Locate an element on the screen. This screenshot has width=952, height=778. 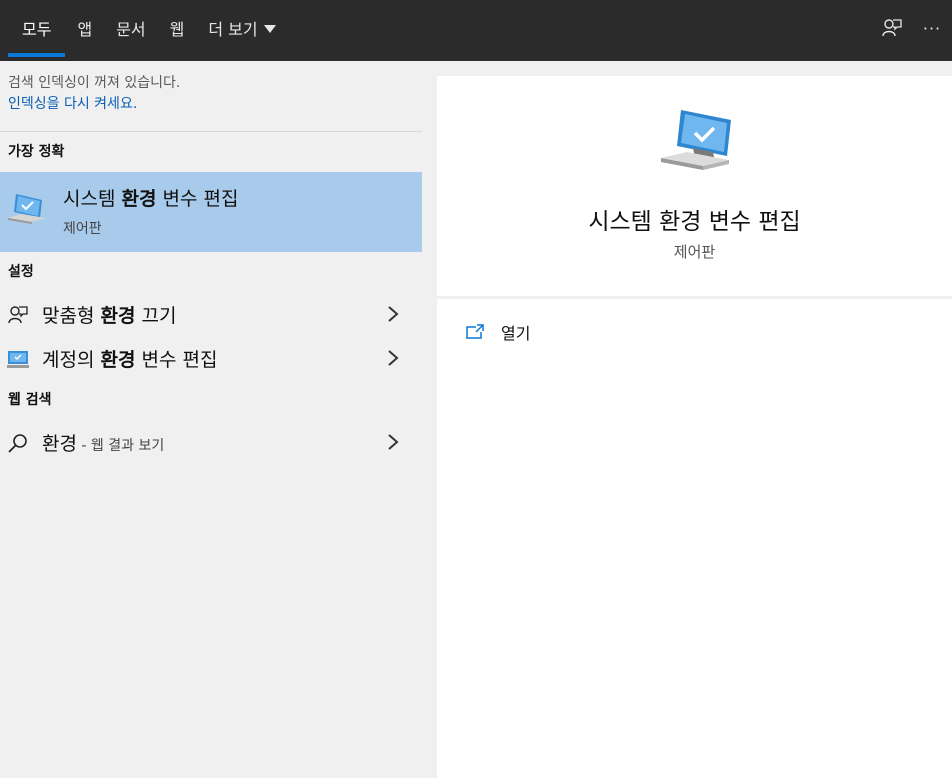
settings-item-label: 계정의 환경 변수 편집 is located at coordinates (129, 358).